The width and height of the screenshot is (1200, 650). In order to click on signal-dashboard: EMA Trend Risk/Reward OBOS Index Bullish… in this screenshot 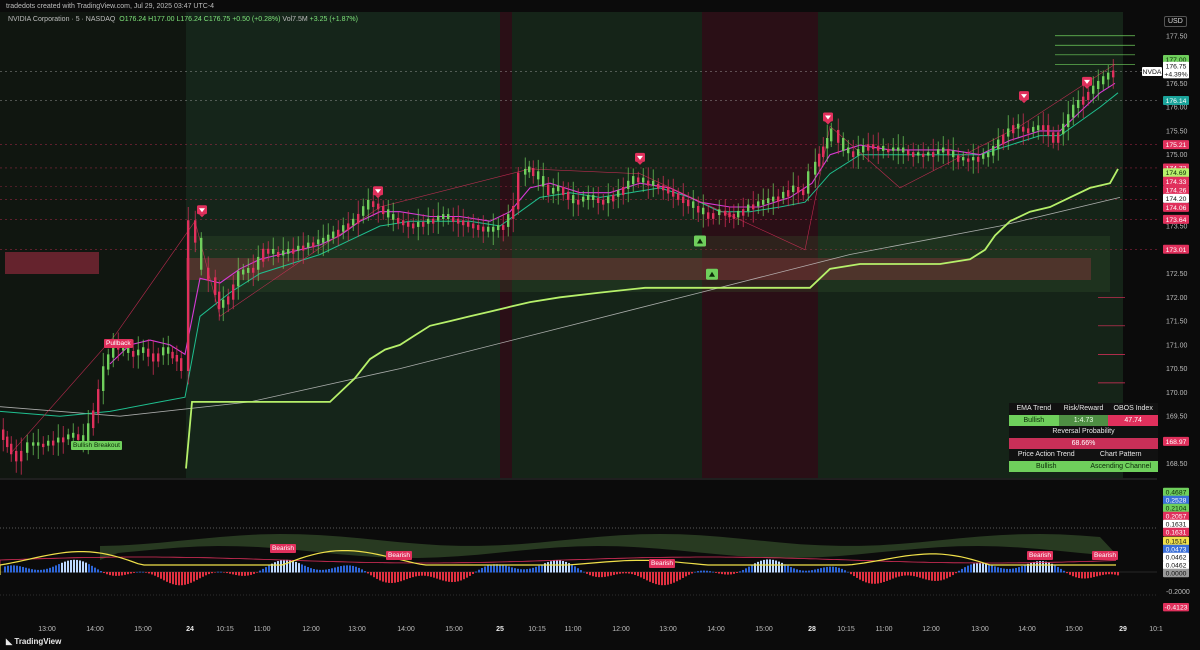, I will do `click(1084, 437)`.